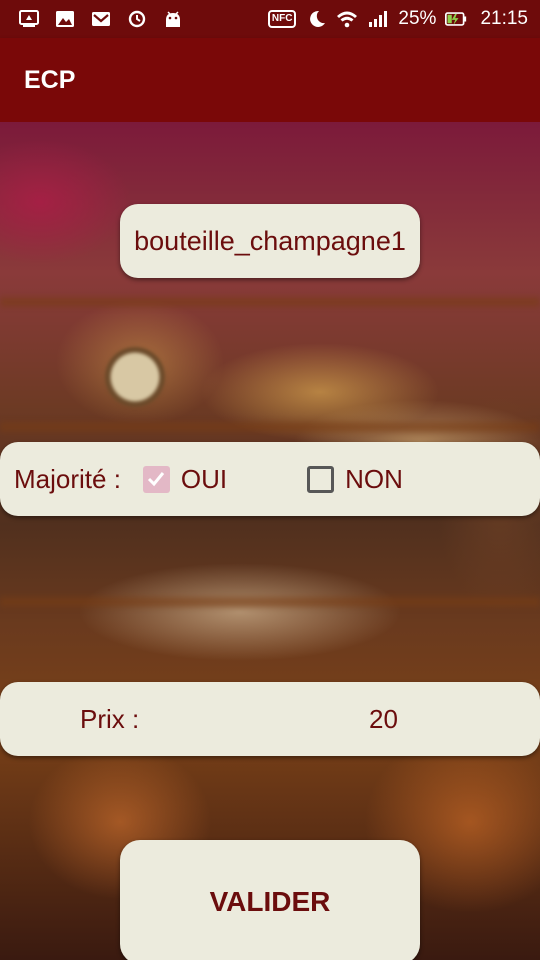 This screenshot has width=540, height=960. What do you see at coordinates (270, 719) in the screenshot?
I see `price-row: Prix : 20` at bounding box center [270, 719].